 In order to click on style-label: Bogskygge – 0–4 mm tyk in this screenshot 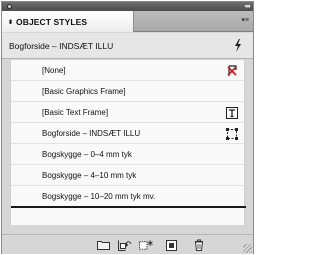, I will do `click(87, 154)`.